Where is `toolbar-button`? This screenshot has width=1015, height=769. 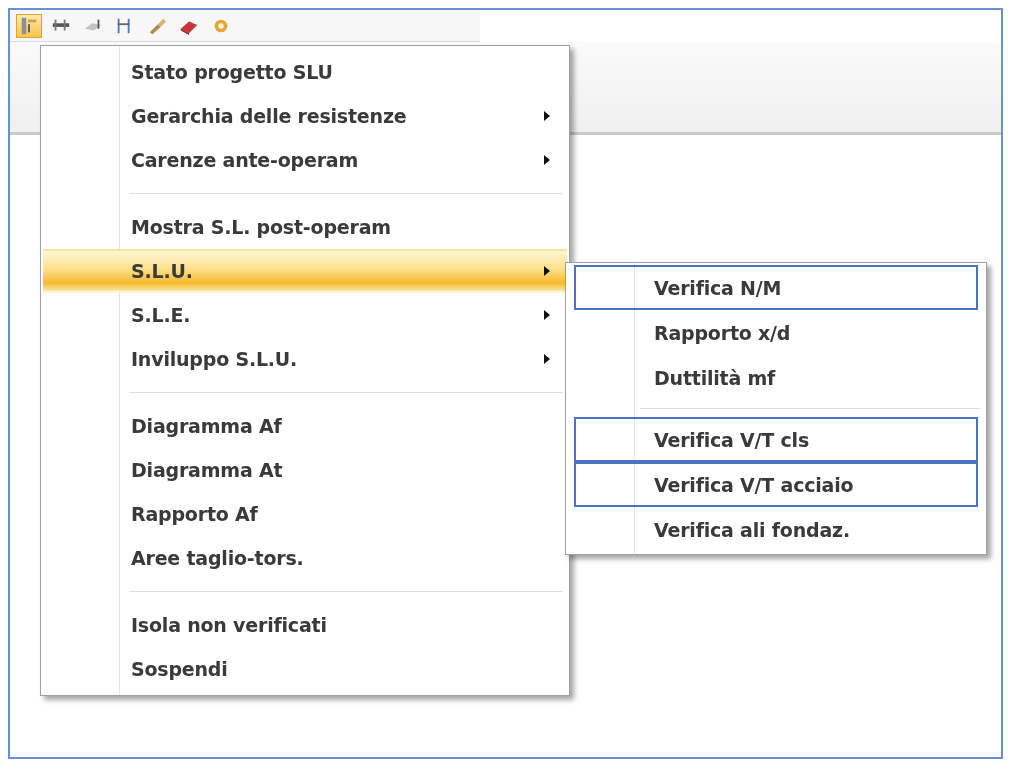
toolbar-button is located at coordinates (29, 26).